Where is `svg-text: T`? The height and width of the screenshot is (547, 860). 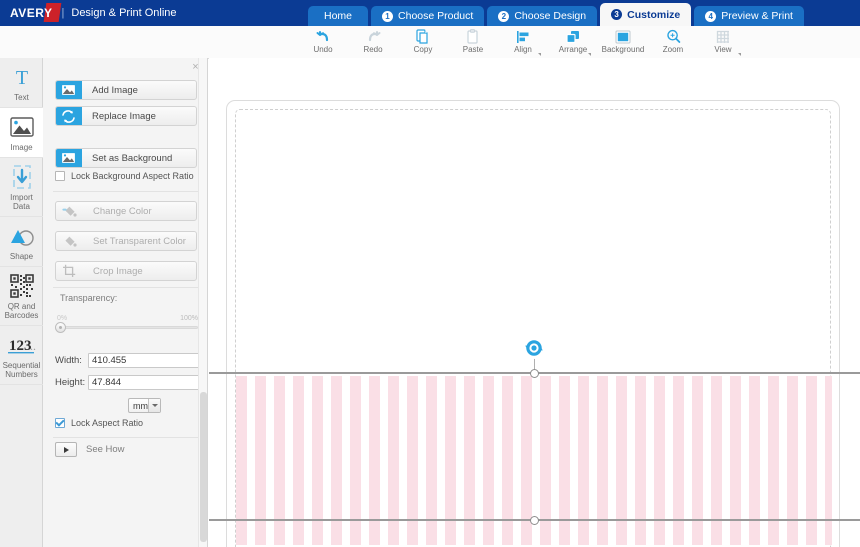
svg-text: T is located at coordinates (21, 77).